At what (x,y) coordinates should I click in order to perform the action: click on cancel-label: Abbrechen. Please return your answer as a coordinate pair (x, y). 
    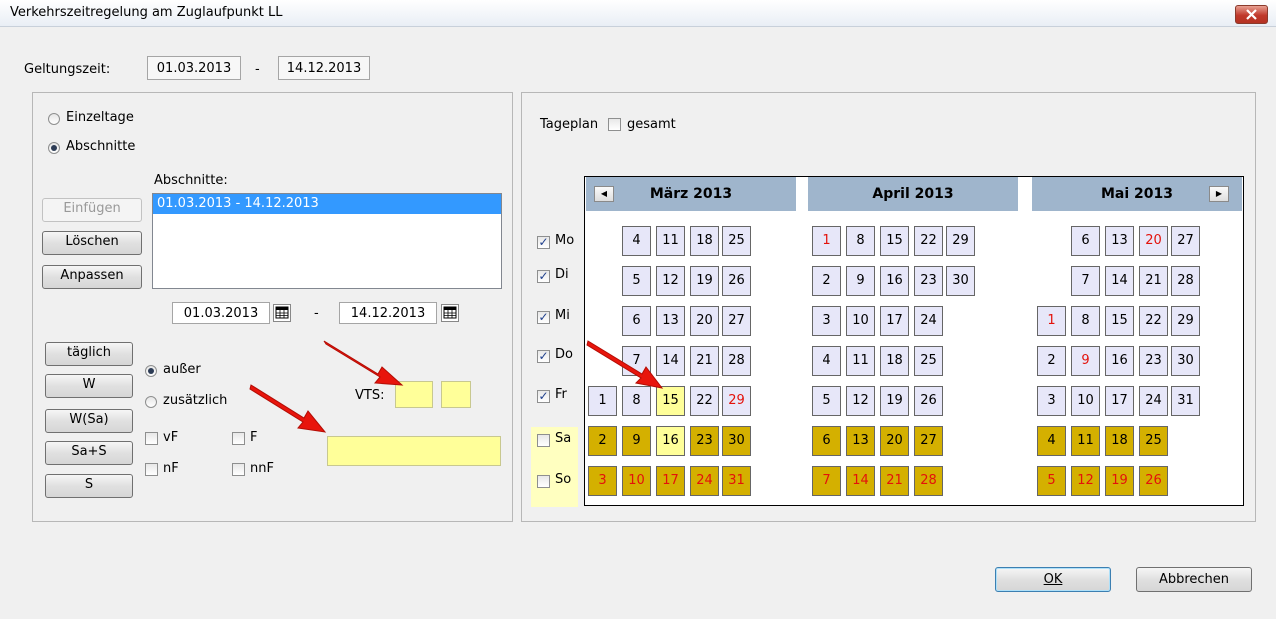
    Looking at the image, I should click on (1194, 579).